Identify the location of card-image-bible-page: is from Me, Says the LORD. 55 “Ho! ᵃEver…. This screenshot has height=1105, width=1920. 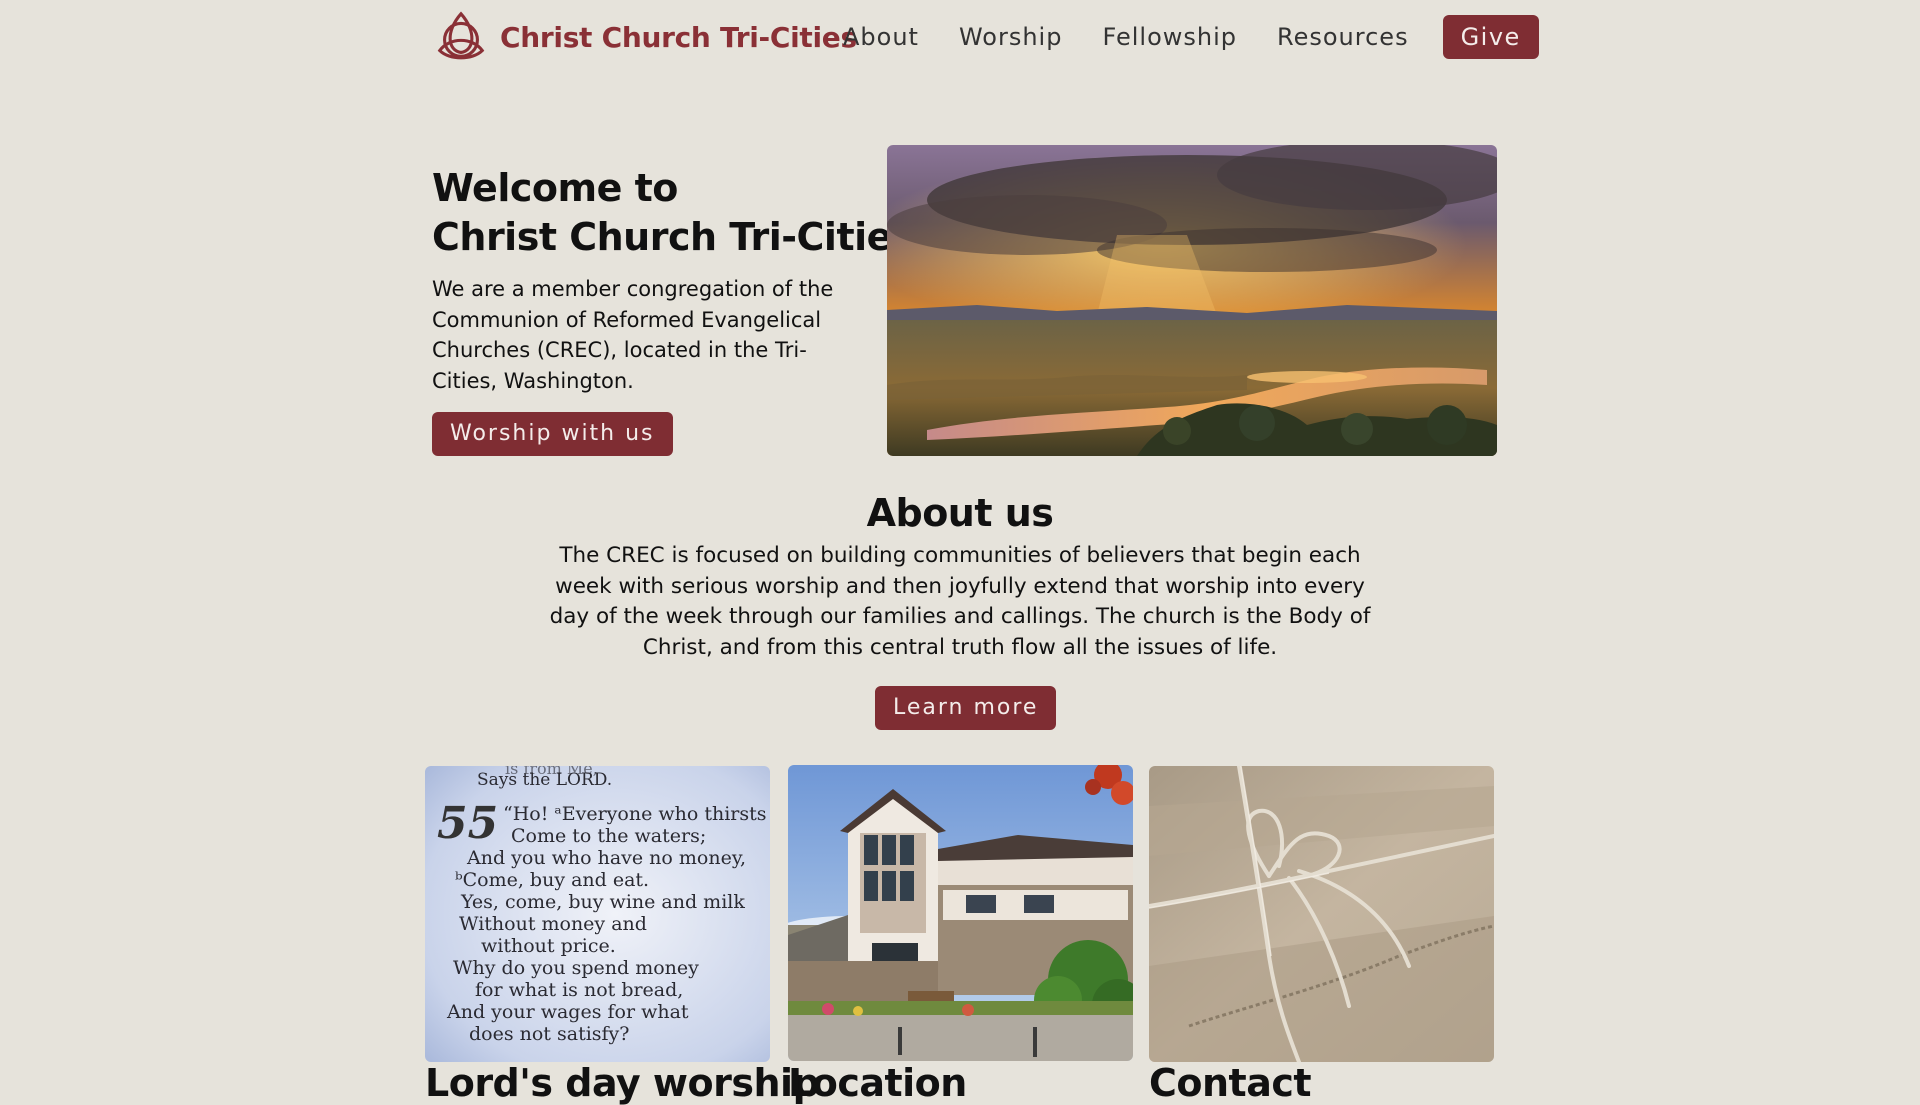
(597, 914).